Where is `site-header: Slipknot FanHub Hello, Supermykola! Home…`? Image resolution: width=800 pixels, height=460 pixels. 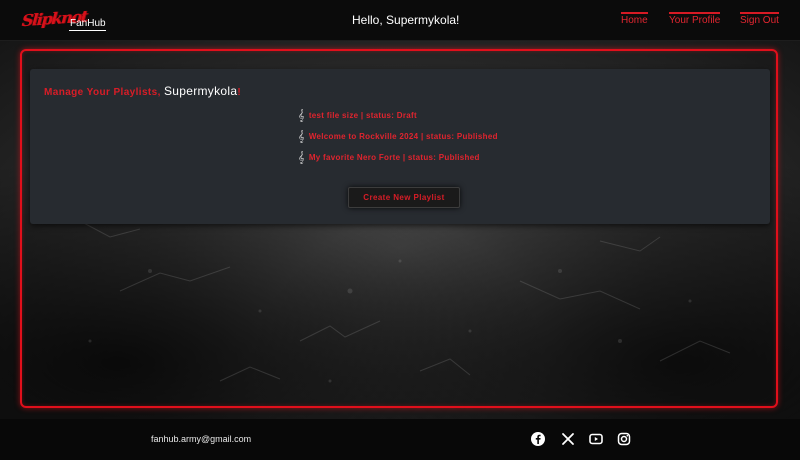 site-header: Slipknot FanHub Hello, Supermykola! Home… is located at coordinates (400, 20).